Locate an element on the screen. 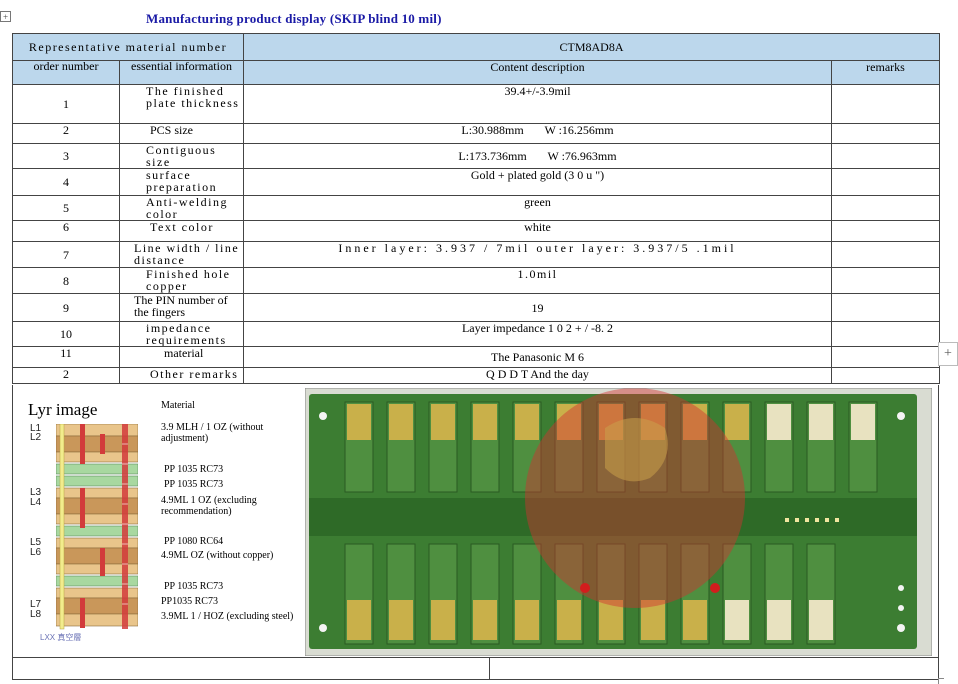  material-item: PP 1080 RC64 is located at coordinates (194, 541).